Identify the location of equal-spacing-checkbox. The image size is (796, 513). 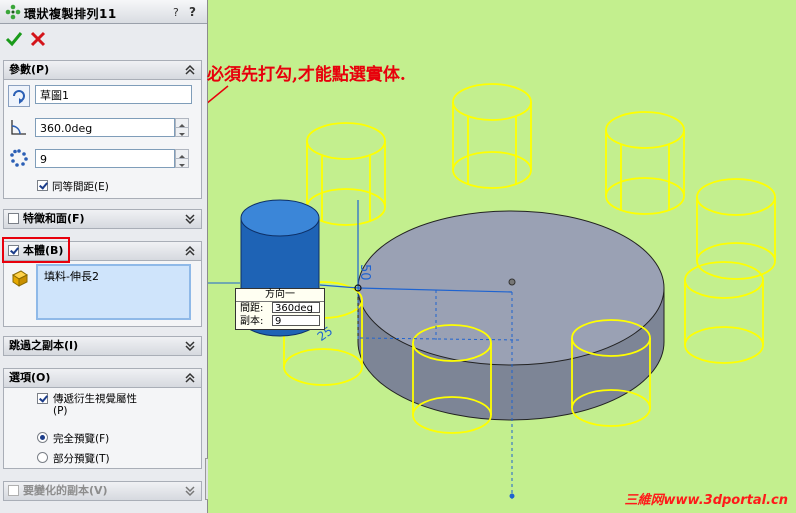
(42, 185).